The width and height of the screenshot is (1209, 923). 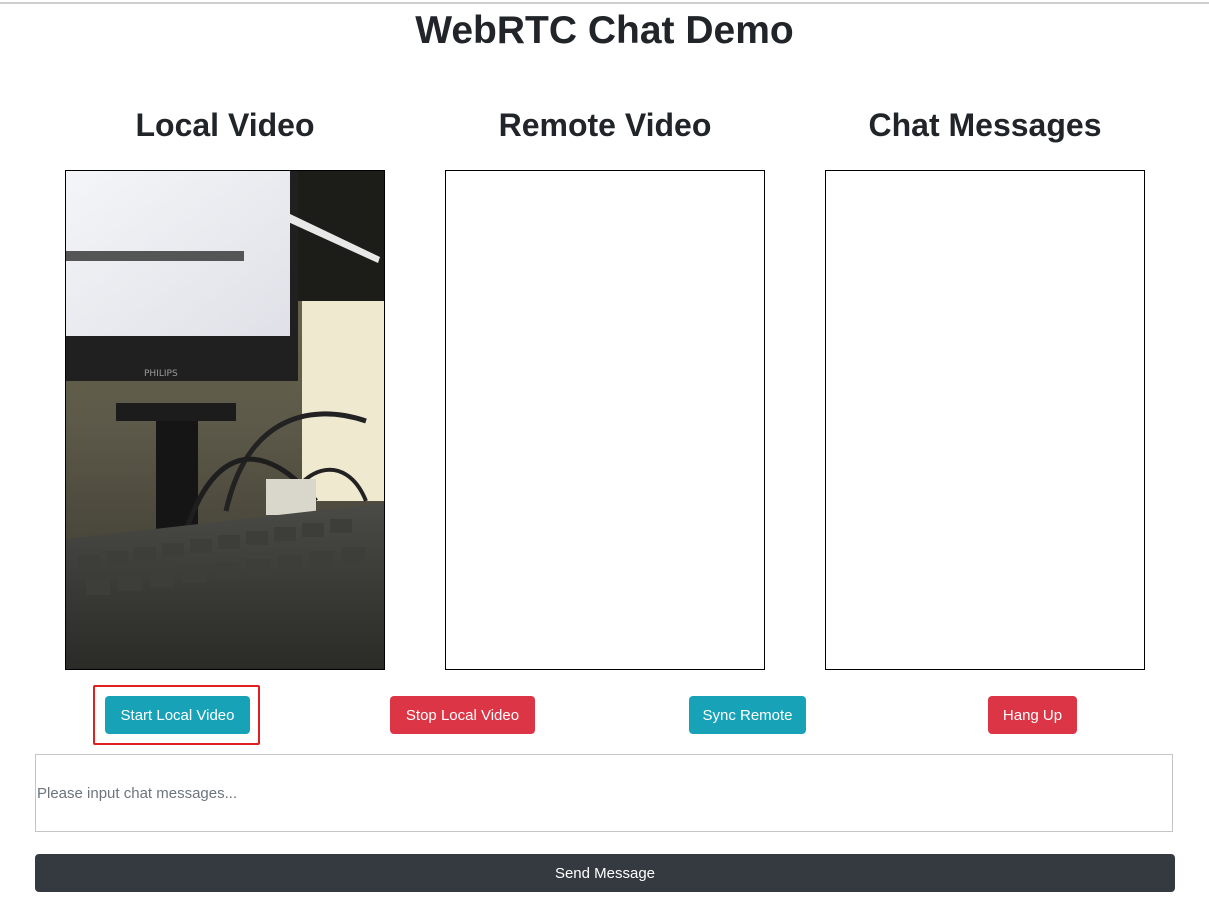 I want to click on sync-remote-button: Sync Remote, so click(x=747, y=715).